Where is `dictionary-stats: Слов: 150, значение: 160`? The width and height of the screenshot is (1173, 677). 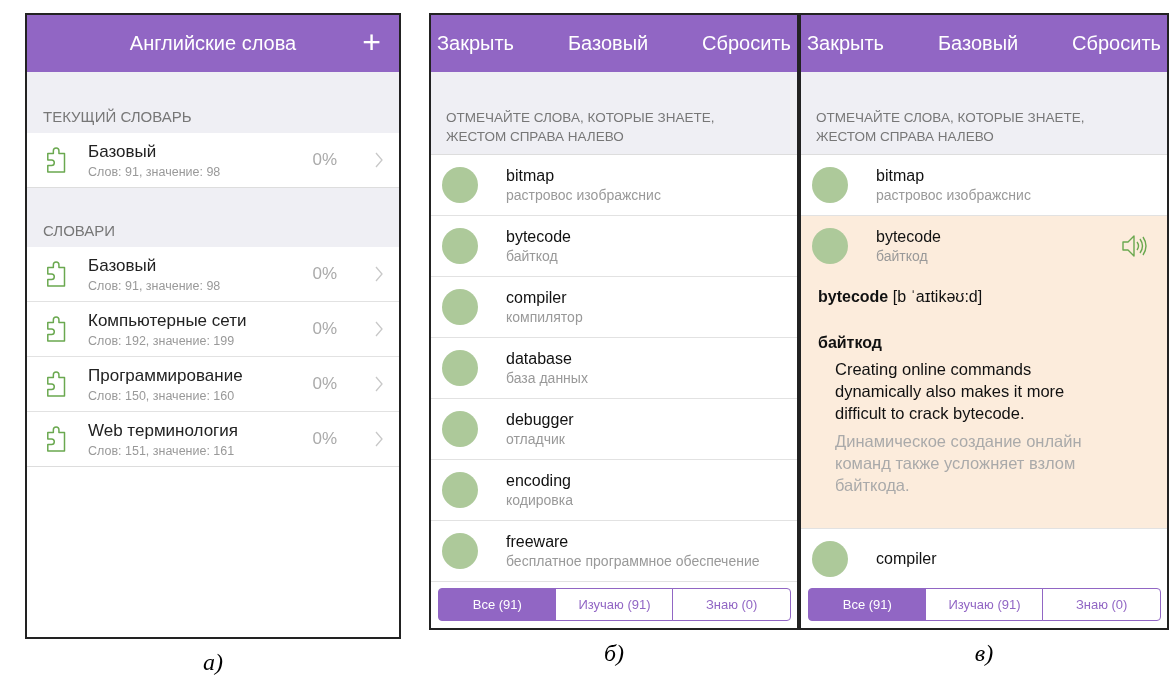
dictionary-stats: Слов: 150, значение: 160 is located at coordinates (162, 395).